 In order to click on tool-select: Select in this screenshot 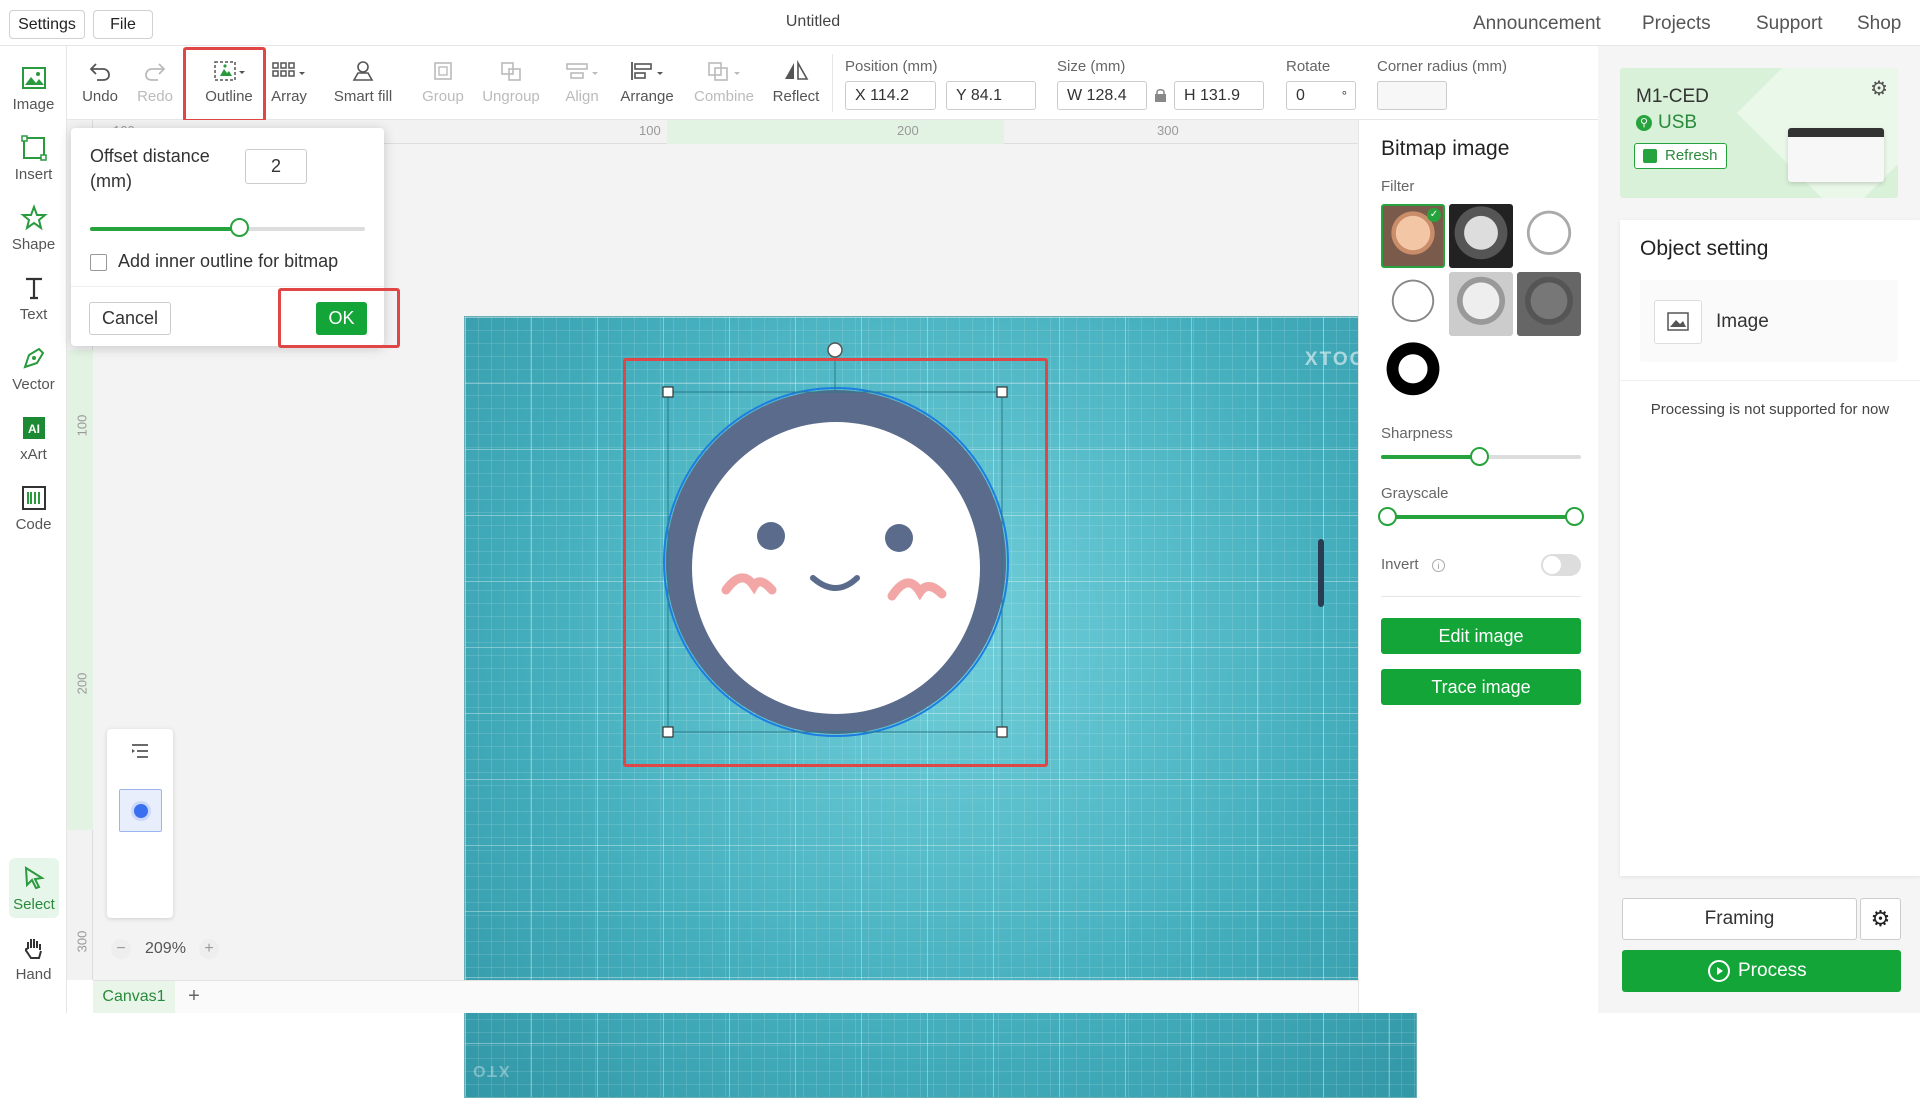, I will do `click(34, 888)`.